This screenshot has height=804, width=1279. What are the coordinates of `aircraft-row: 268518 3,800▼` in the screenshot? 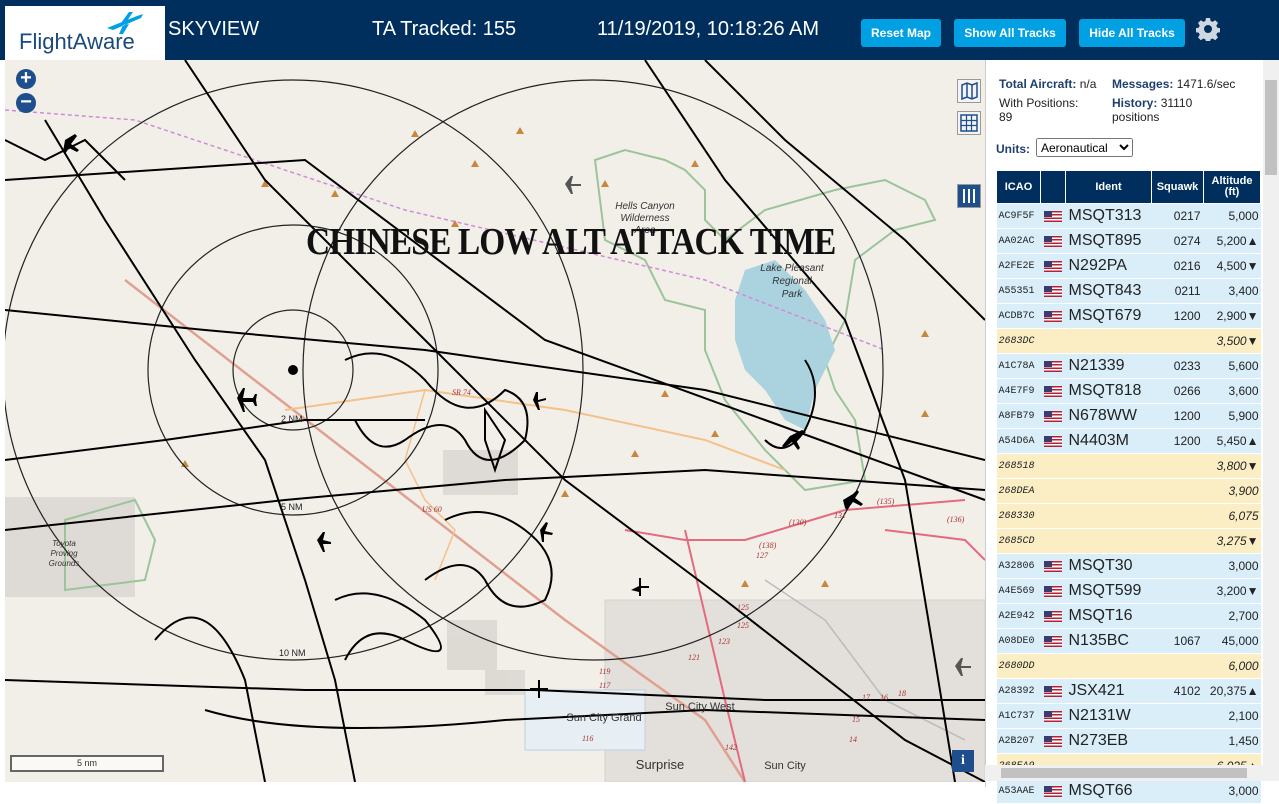 It's located at (1128, 466).